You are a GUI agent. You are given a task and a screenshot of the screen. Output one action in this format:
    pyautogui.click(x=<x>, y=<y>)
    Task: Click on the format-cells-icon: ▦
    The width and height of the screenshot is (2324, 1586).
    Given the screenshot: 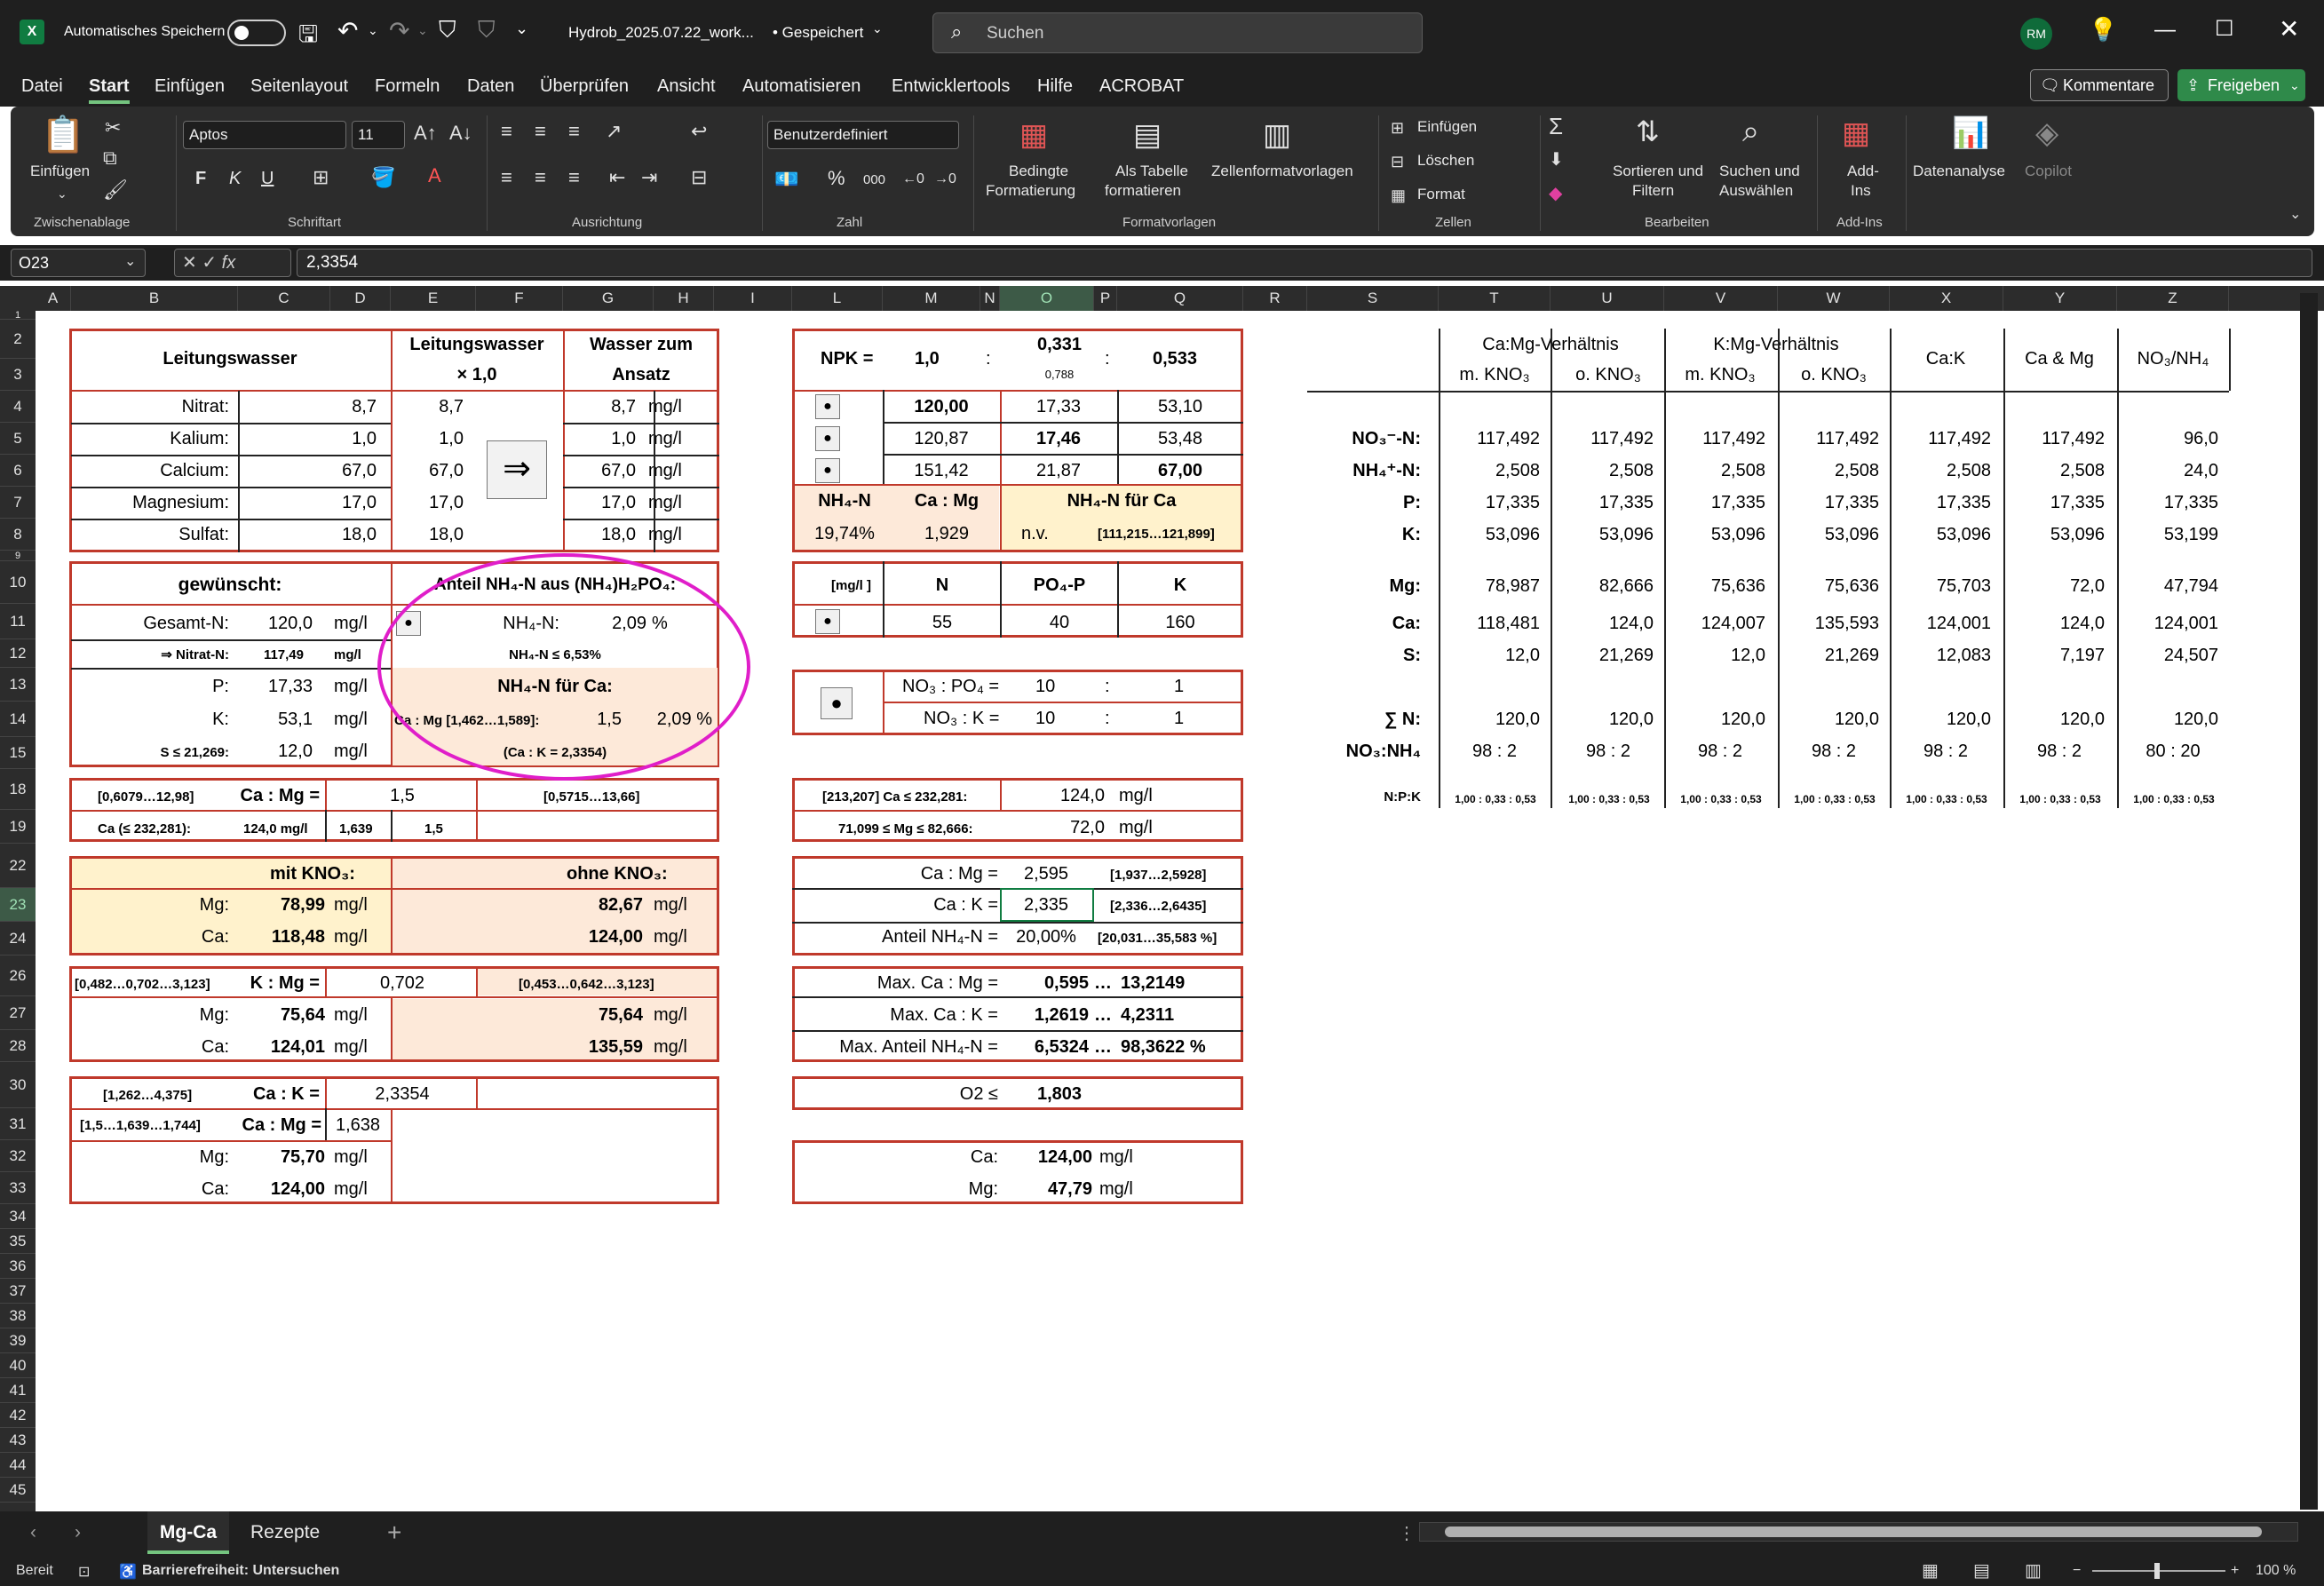 What is the action you would take?
    pyautogui.click(x=1399, y=195)
    